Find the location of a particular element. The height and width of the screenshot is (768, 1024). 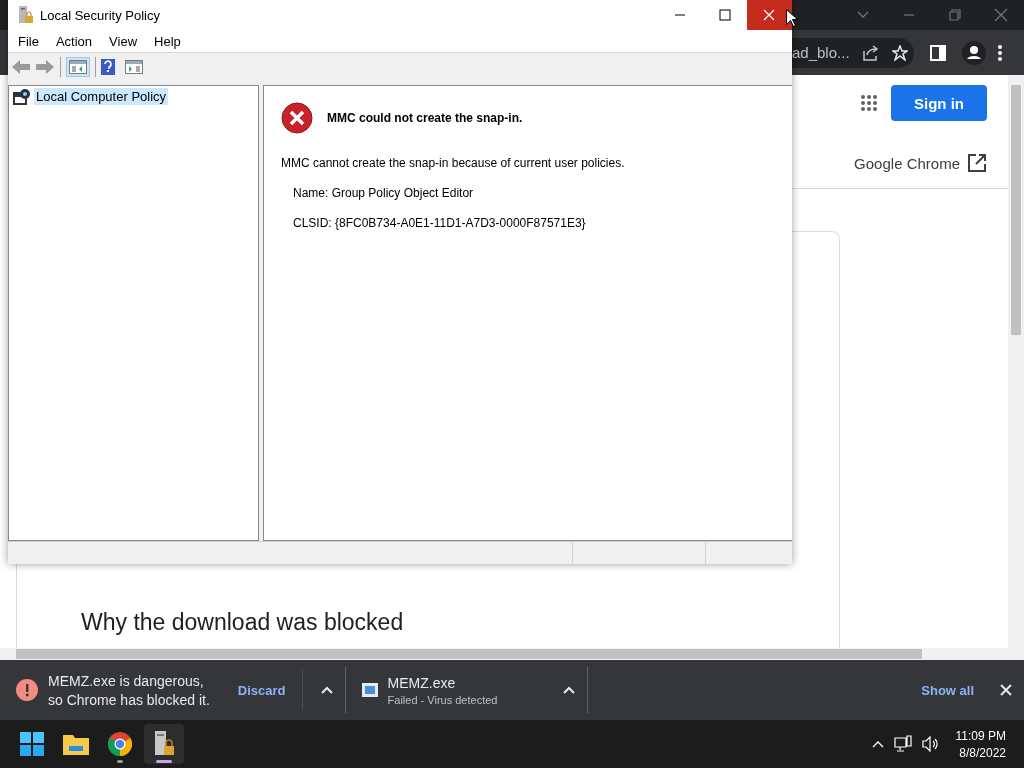

close-button is located at coordinates (769, 15).